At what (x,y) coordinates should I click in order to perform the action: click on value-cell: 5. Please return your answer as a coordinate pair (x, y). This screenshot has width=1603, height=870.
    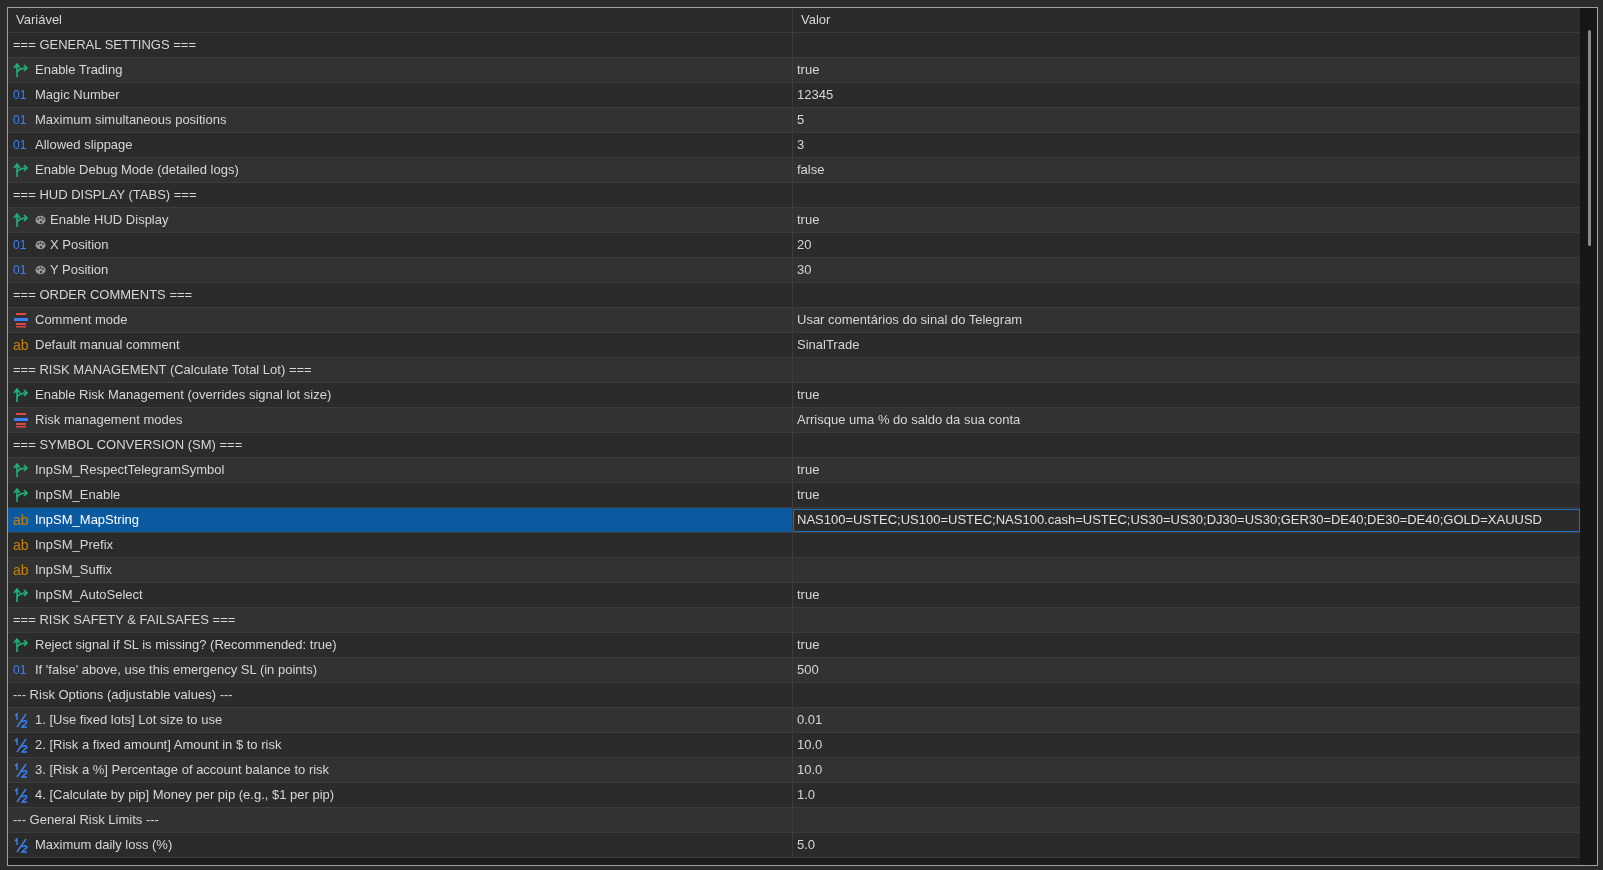
    Looking at the image, I should click on (1186, 120).